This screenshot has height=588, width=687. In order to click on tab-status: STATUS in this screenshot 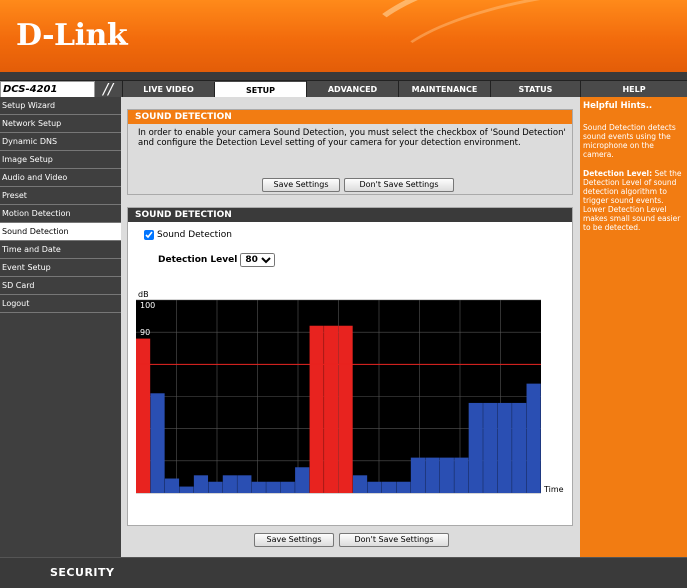, I will do `click(535, 89)`.